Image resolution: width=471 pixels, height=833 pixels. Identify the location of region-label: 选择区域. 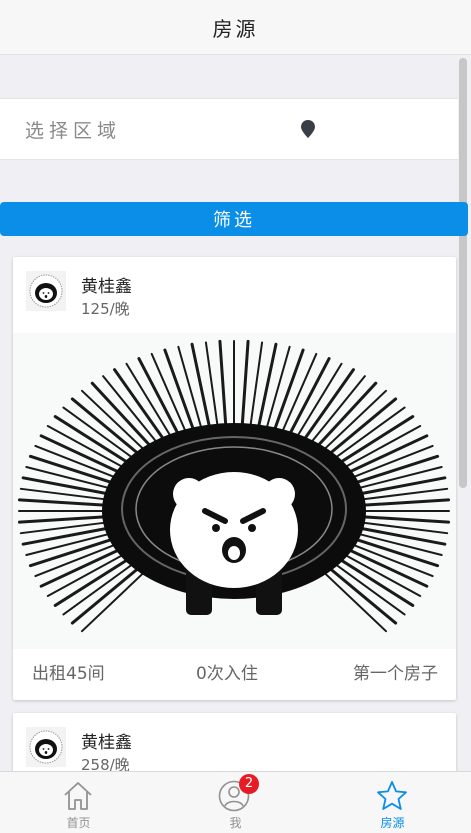
(73, 131).